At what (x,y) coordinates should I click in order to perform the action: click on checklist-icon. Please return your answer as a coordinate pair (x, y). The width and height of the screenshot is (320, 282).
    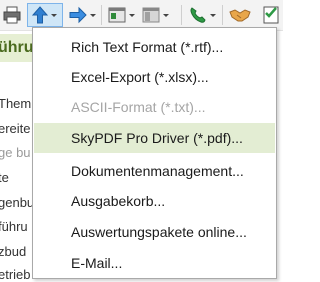
    Looking at the image, I should click on (271, 15).